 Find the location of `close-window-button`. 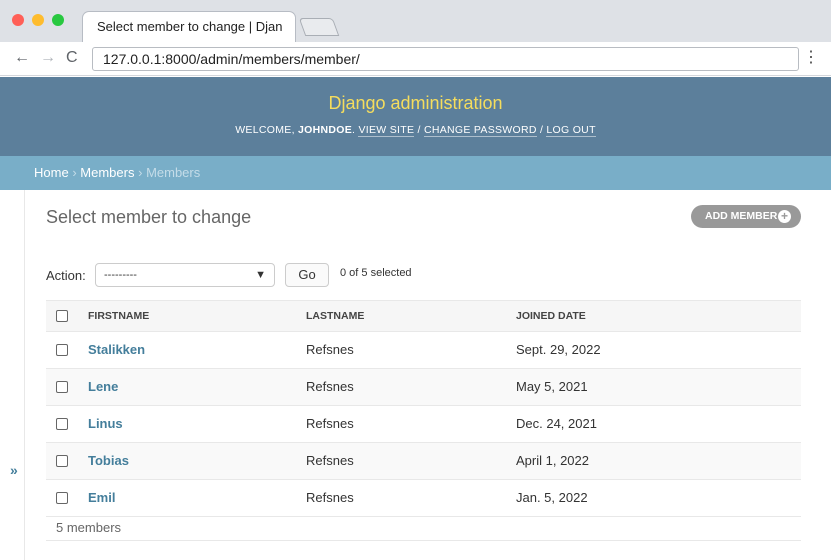

close-window-button is located at coordinates (18, 20).